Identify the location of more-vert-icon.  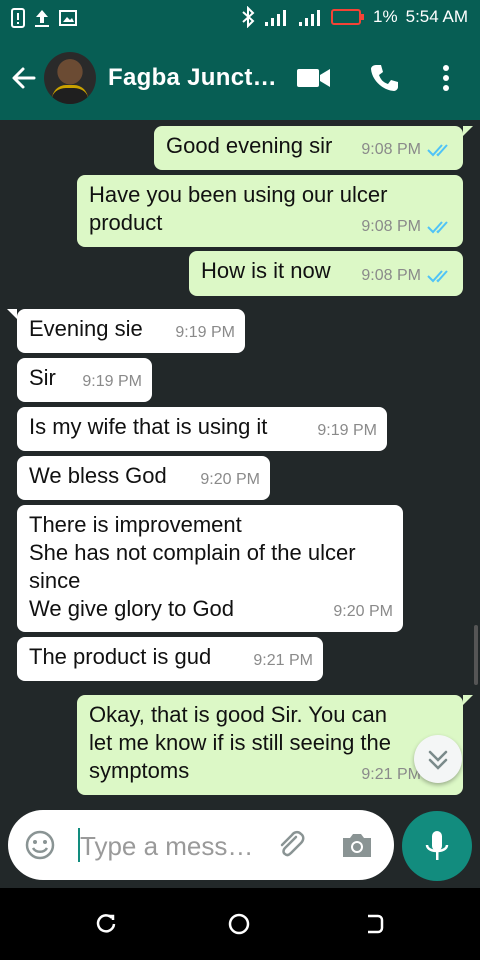
(446, 78).